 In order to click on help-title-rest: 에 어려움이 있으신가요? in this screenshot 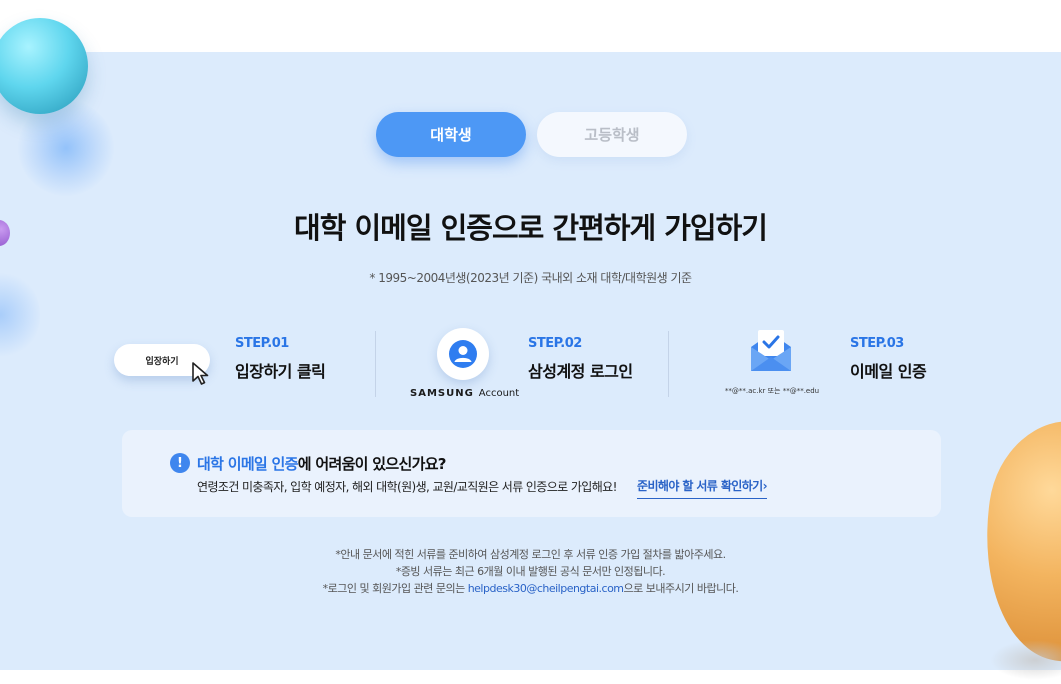, I will do `click(372, 464)`.